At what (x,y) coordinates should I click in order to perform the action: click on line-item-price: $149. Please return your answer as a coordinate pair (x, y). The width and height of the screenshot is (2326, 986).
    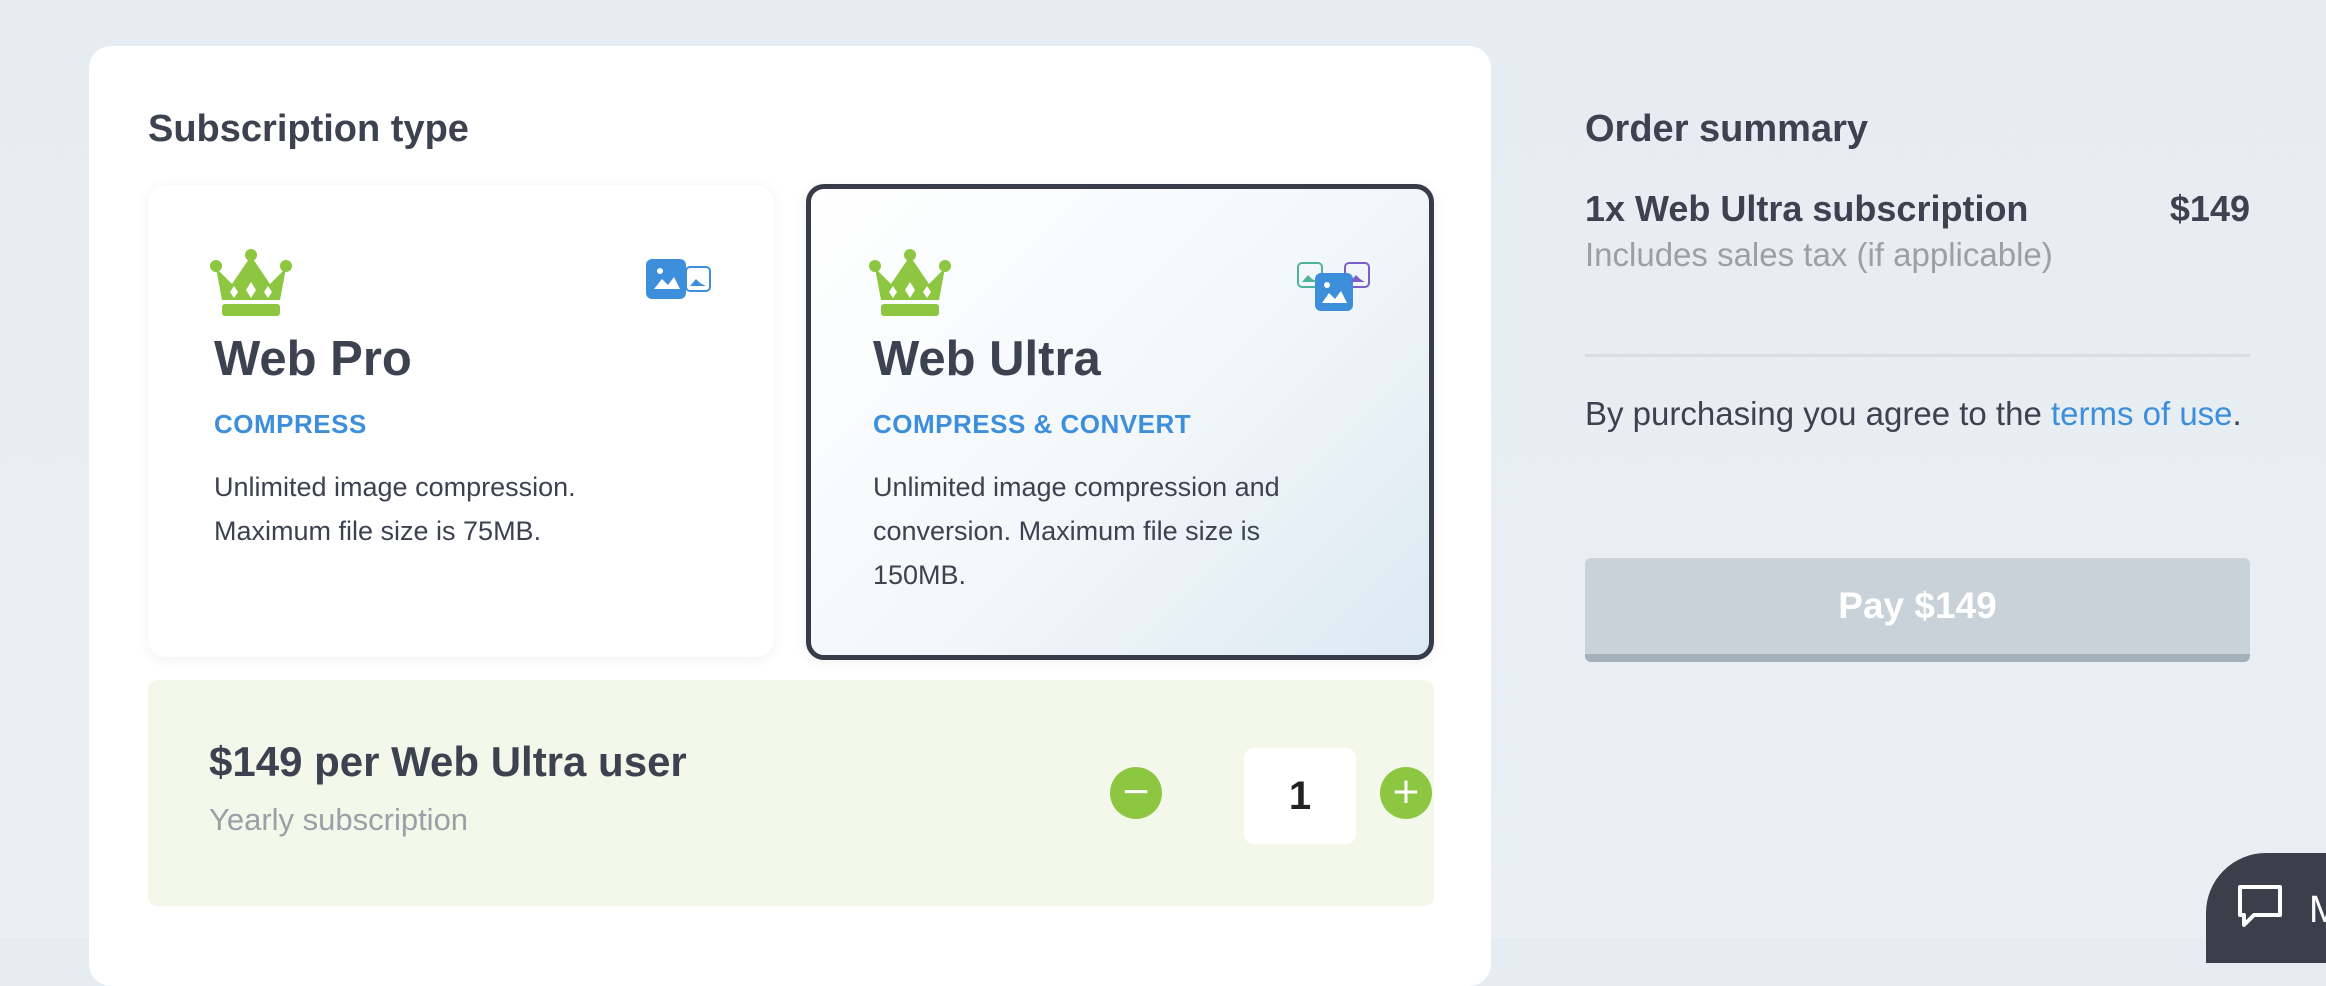
    Looking at the image, I should click on (2209, 208).